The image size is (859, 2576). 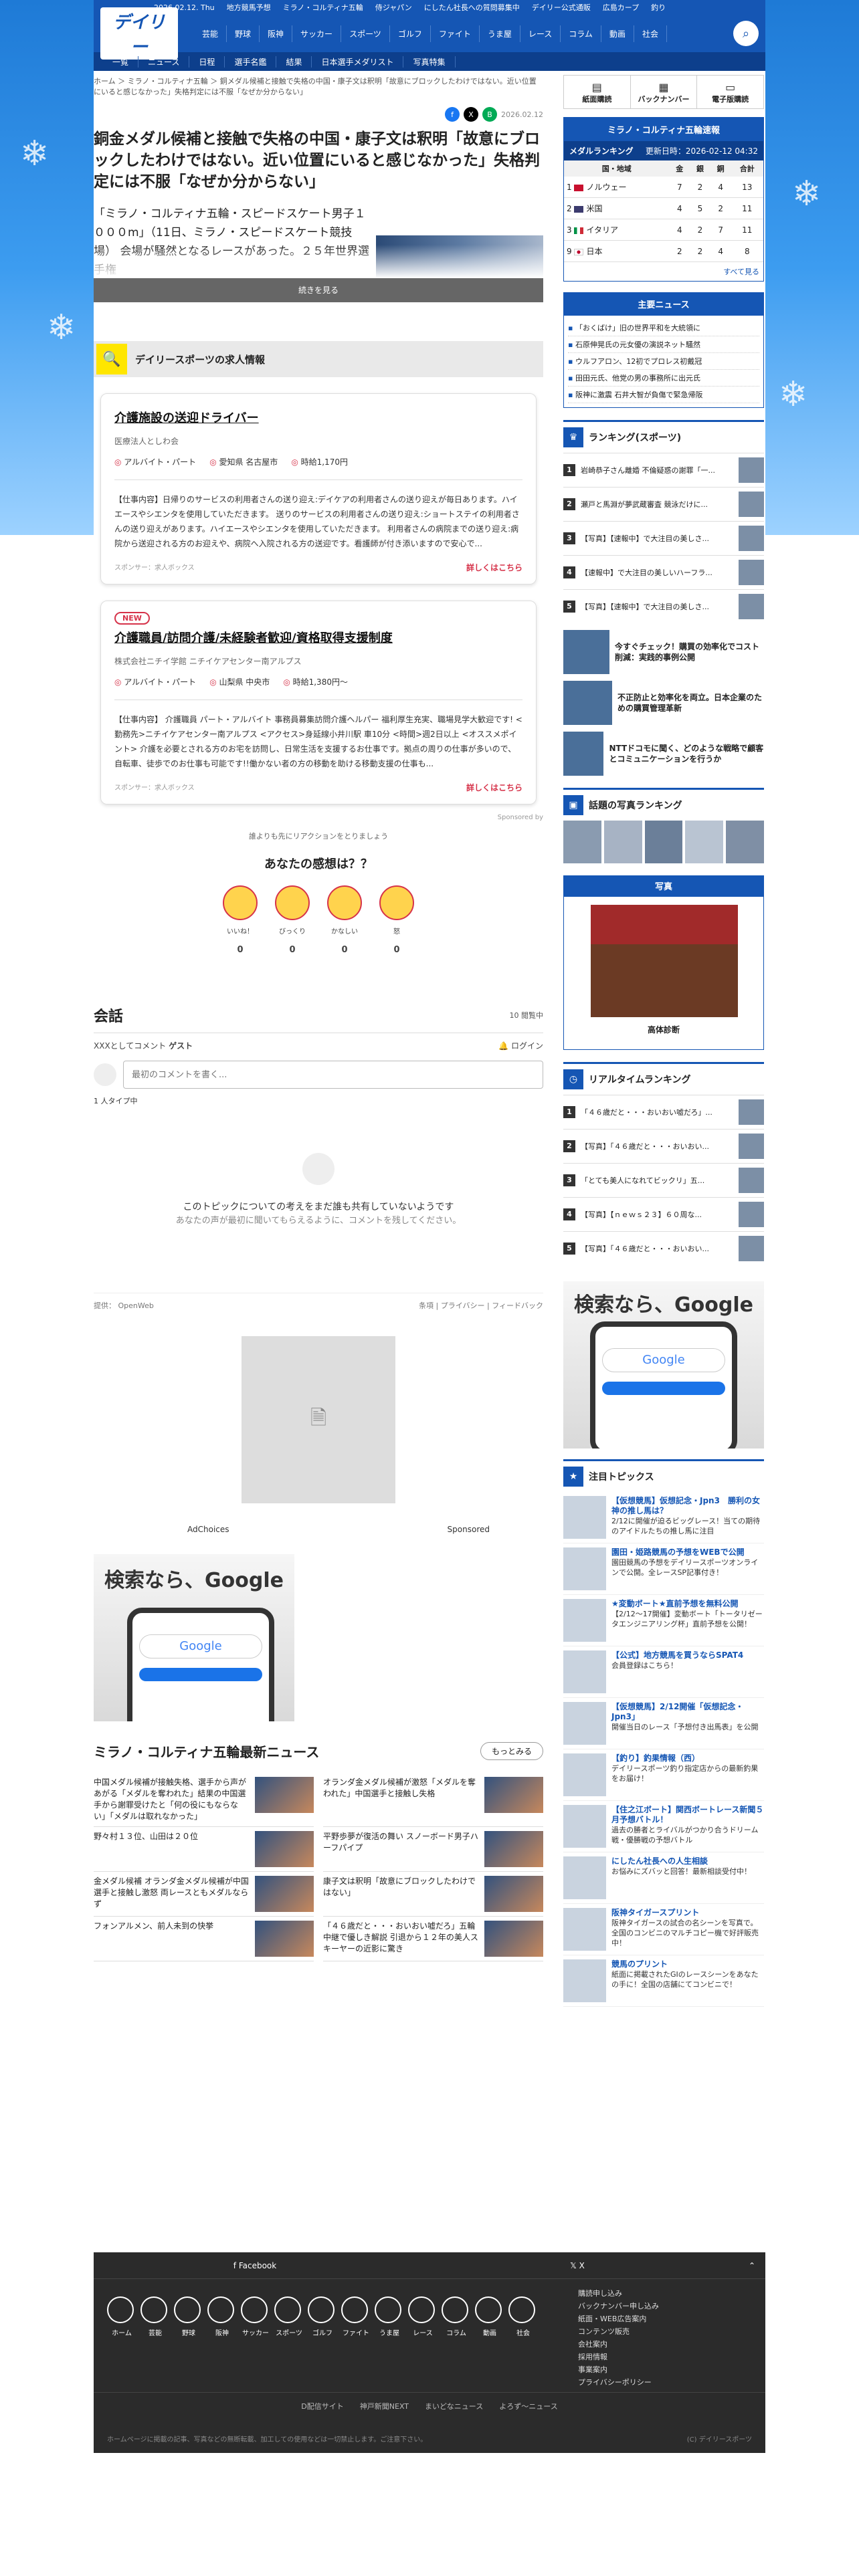 What do you see at coordinates (345, 920) in the screenshot?
I see `reaction-sad: かなしい 0` at bounding box center [345, 920].